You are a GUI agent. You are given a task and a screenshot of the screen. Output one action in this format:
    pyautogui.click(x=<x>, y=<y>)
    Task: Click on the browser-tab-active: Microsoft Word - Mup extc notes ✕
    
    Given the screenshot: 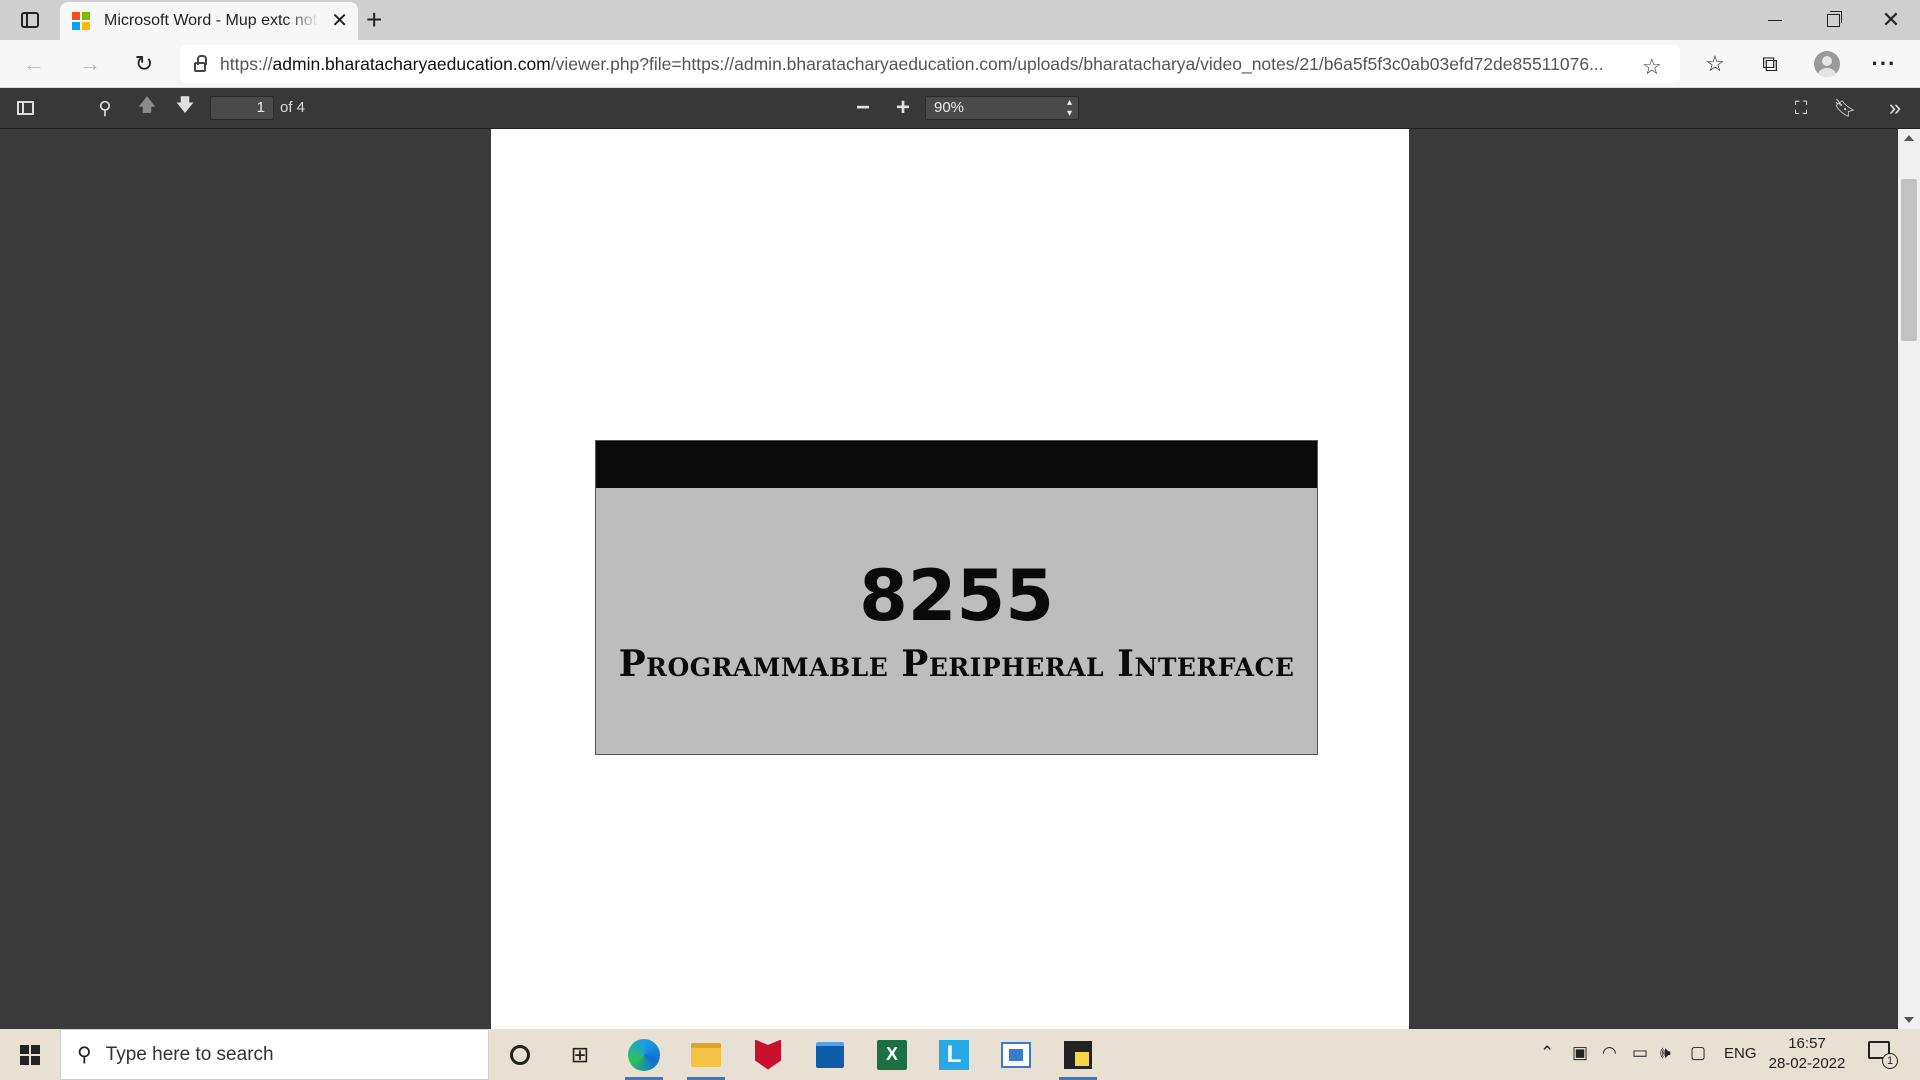 What is the action you would take?
    pyautogui.click(x=209, y=21)
    